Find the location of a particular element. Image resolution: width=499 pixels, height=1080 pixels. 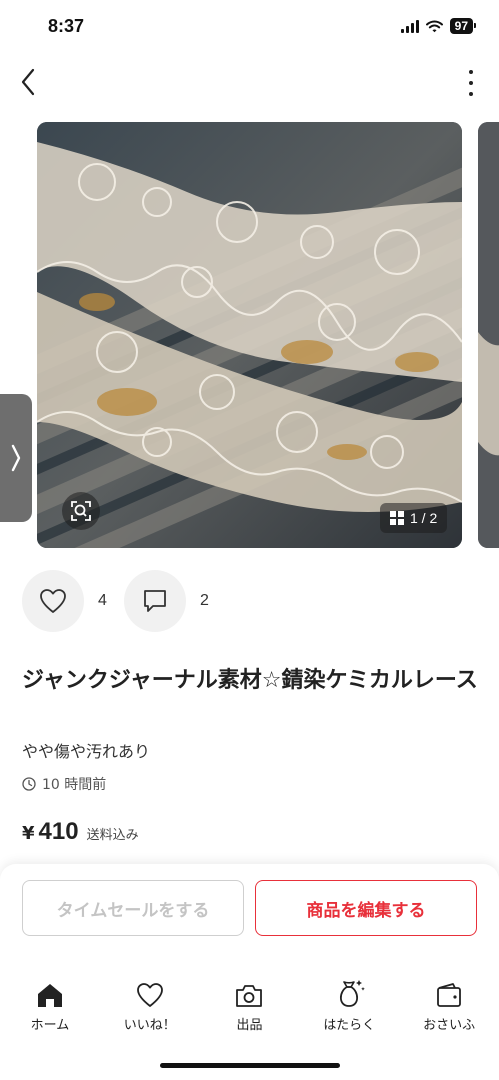

tab-likes: いいね！ is located at coordinates (150, 1009).